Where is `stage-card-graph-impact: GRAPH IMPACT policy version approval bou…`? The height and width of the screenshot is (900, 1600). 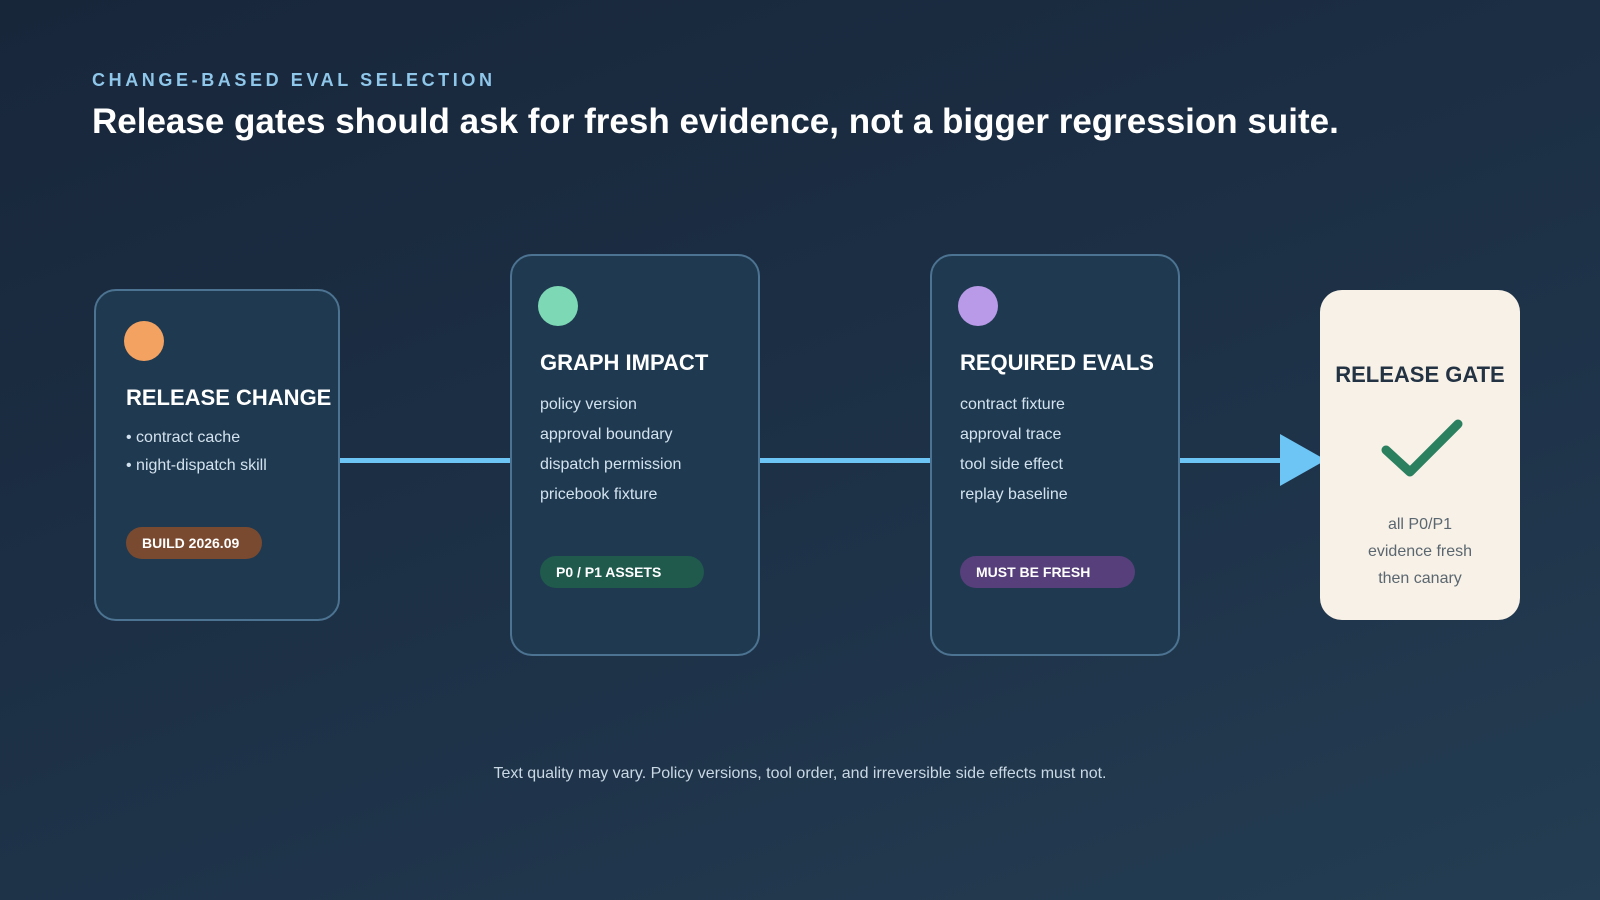
stage-card-graph-impact: GRAPH IMPACT policy version approval bou… is located at coordinates (635, 455).